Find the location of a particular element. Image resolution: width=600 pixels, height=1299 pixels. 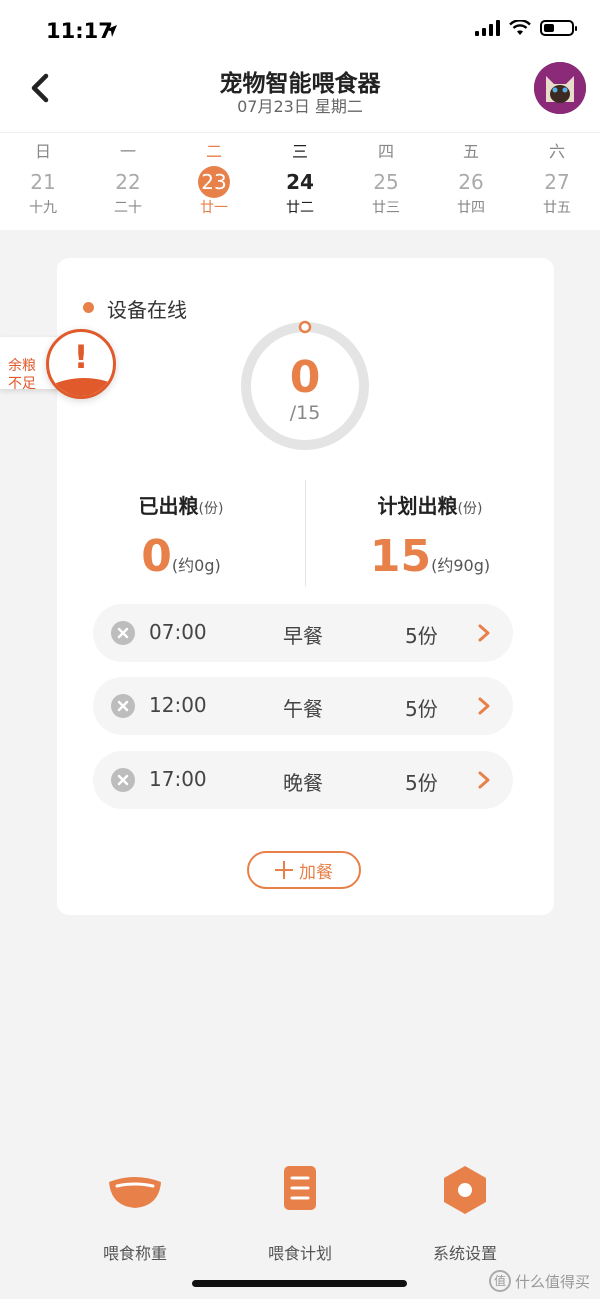

nav-system-settings: 系统设置 is located at coordinates (465, 1212).